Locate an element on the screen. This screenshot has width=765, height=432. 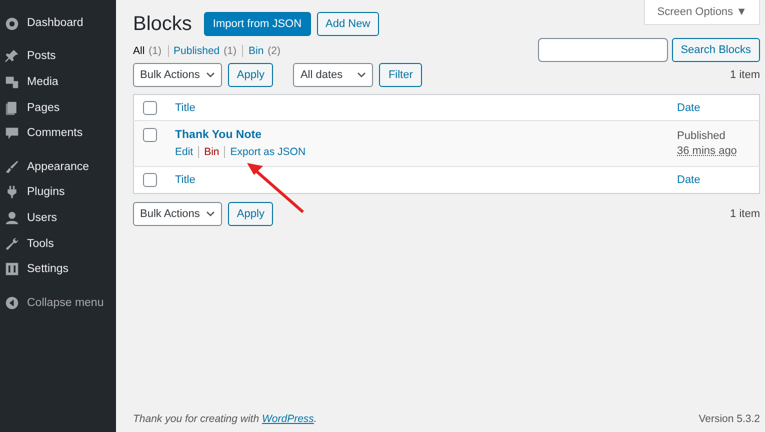
row-action-link: Bin is located at coordinates (209, 152).